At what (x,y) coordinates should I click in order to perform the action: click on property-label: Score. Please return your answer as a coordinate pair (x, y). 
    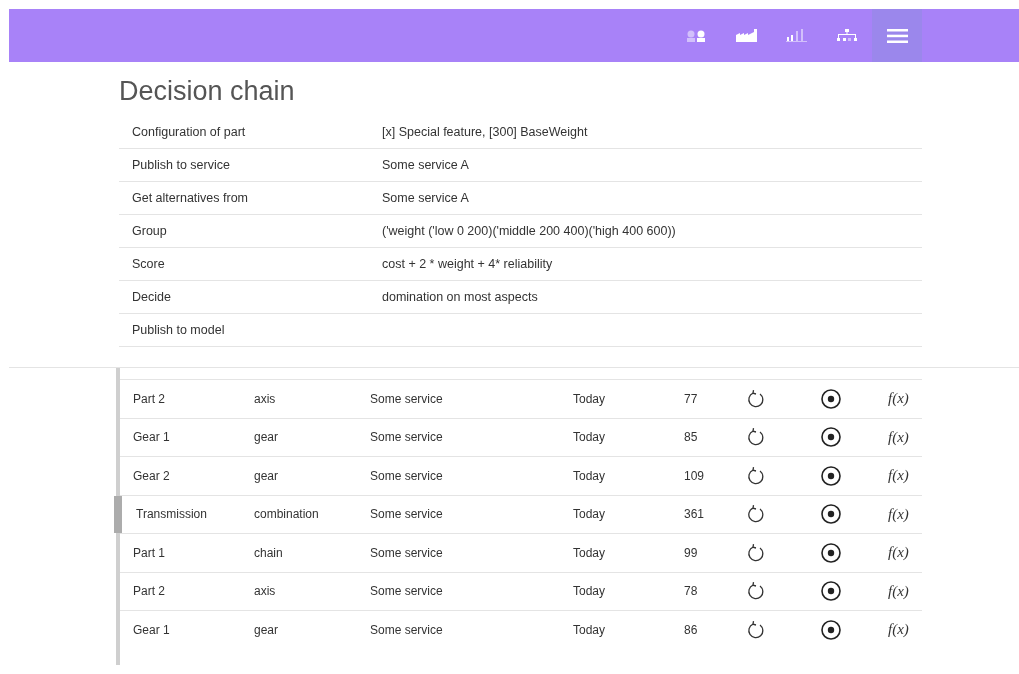
    Looking at the image, I should click on (148, 264).